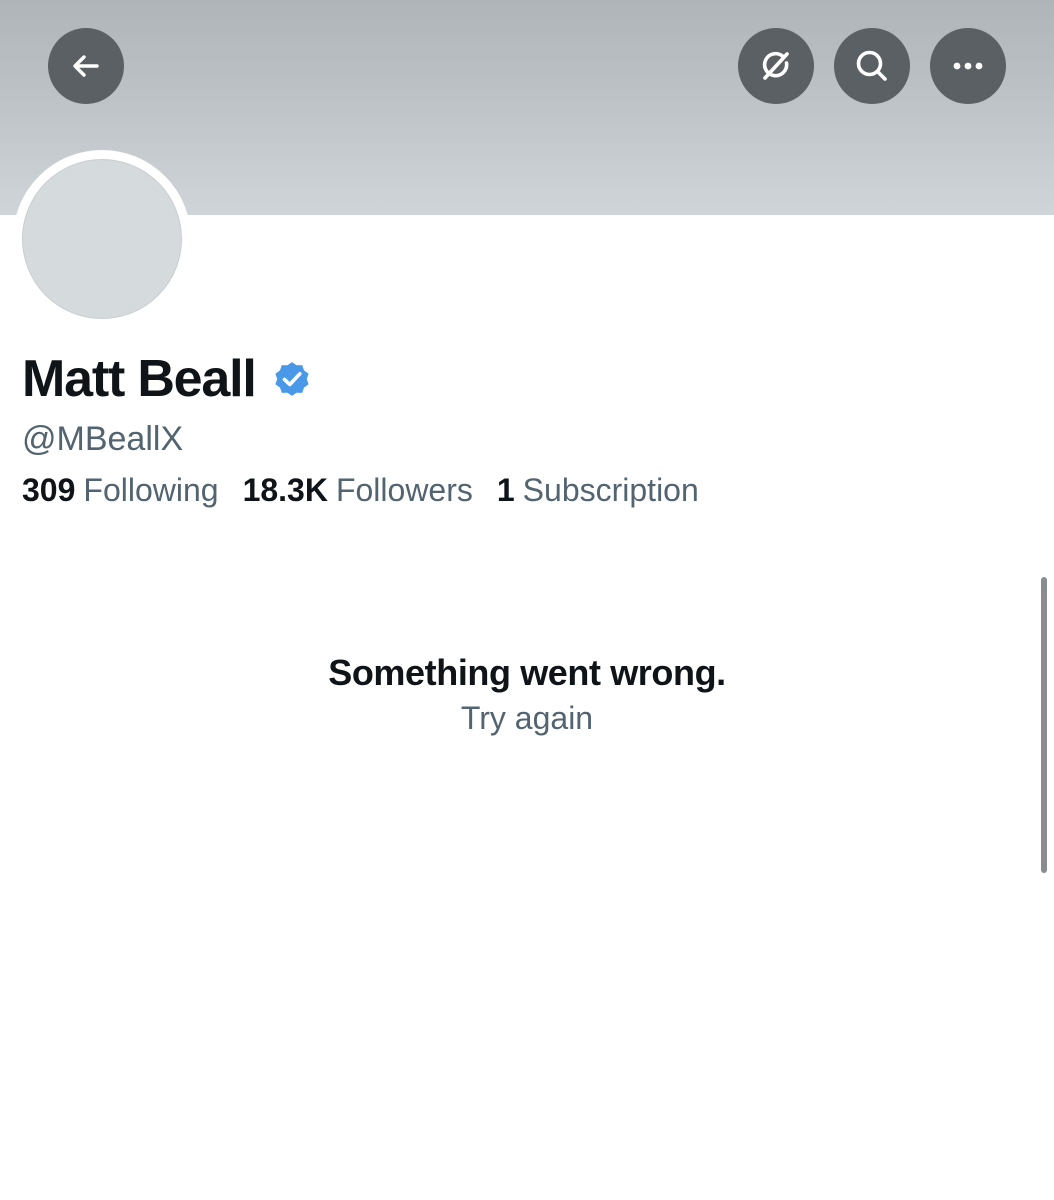  I want to click on name-row: Matt Beall, so click(167, 379).